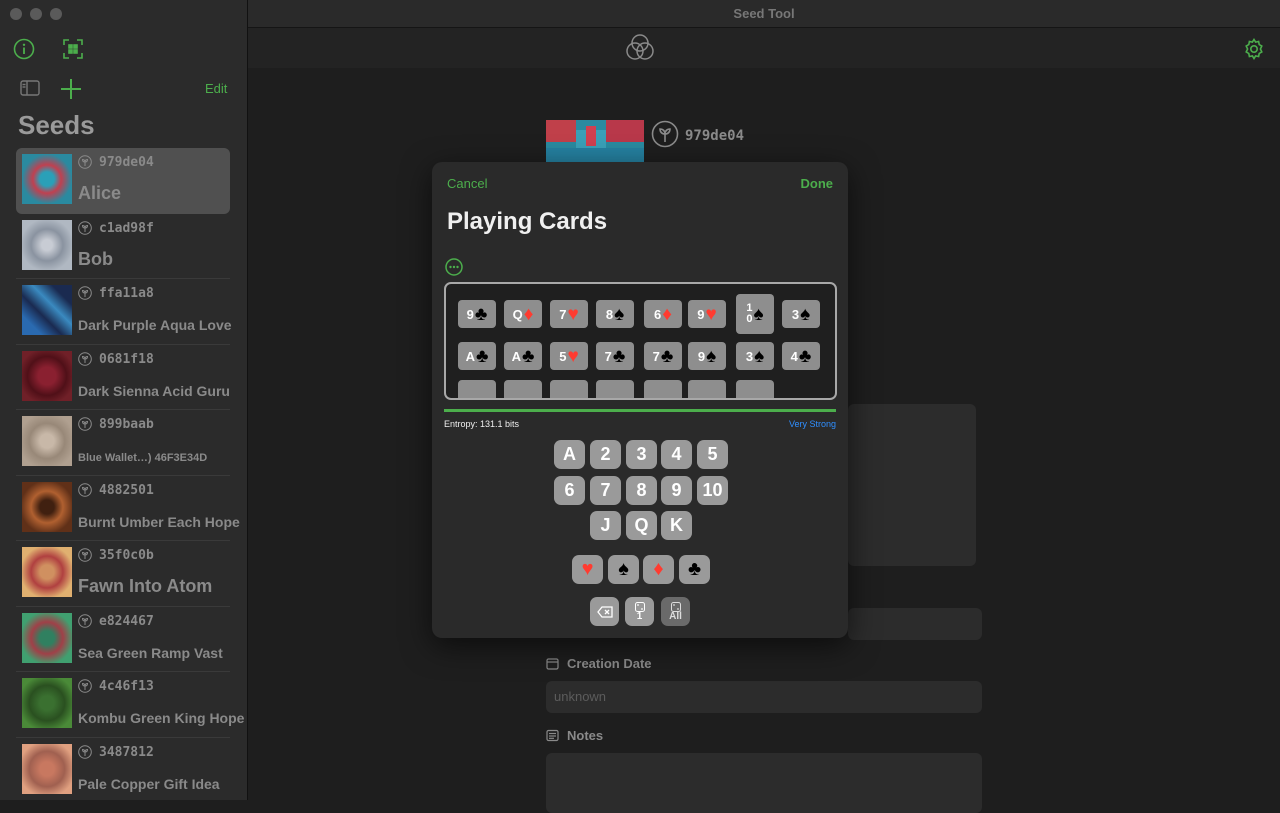 This screenshot has width=1280, height=813. I want to click on settings-gear-icon, so click(1254, 49).